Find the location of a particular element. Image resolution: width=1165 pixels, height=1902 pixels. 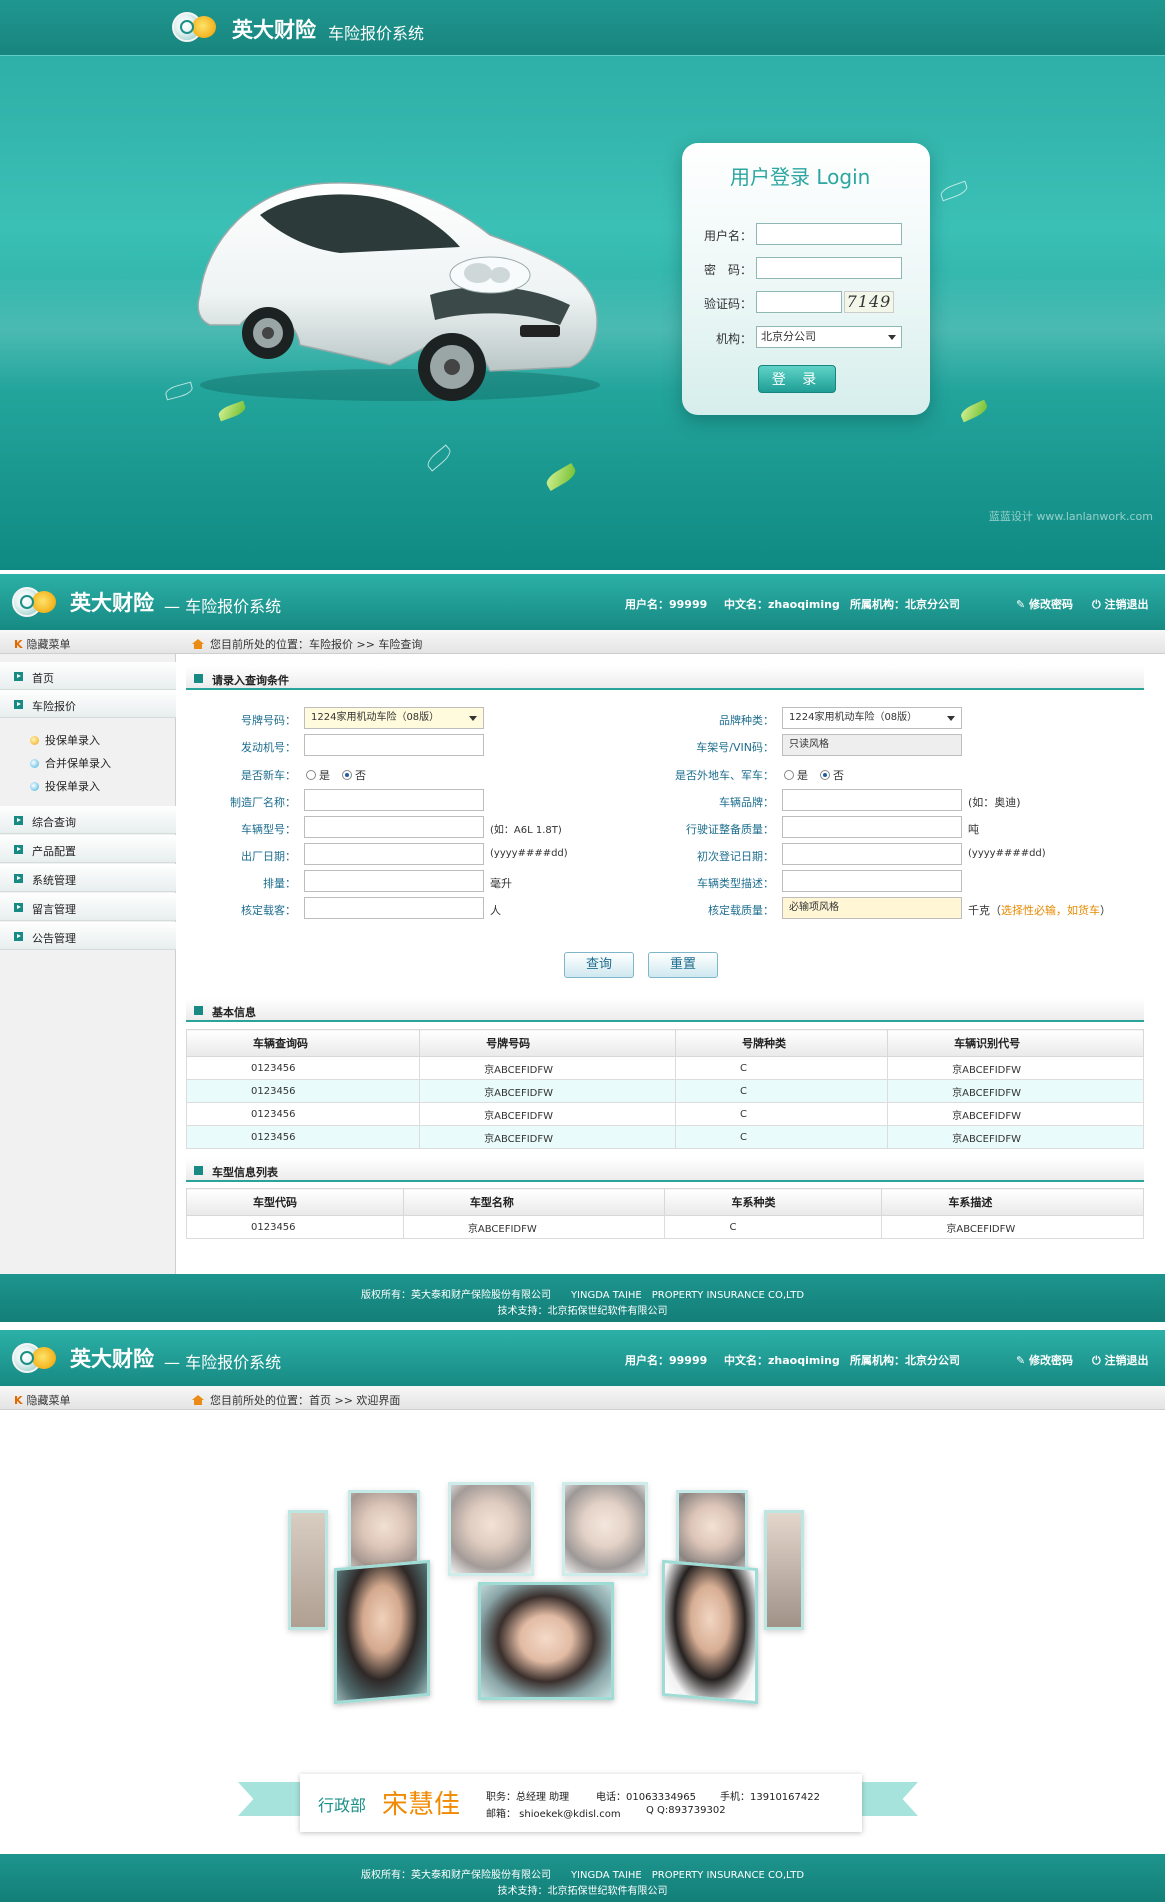

model-input is located at coordinates (394, 827).